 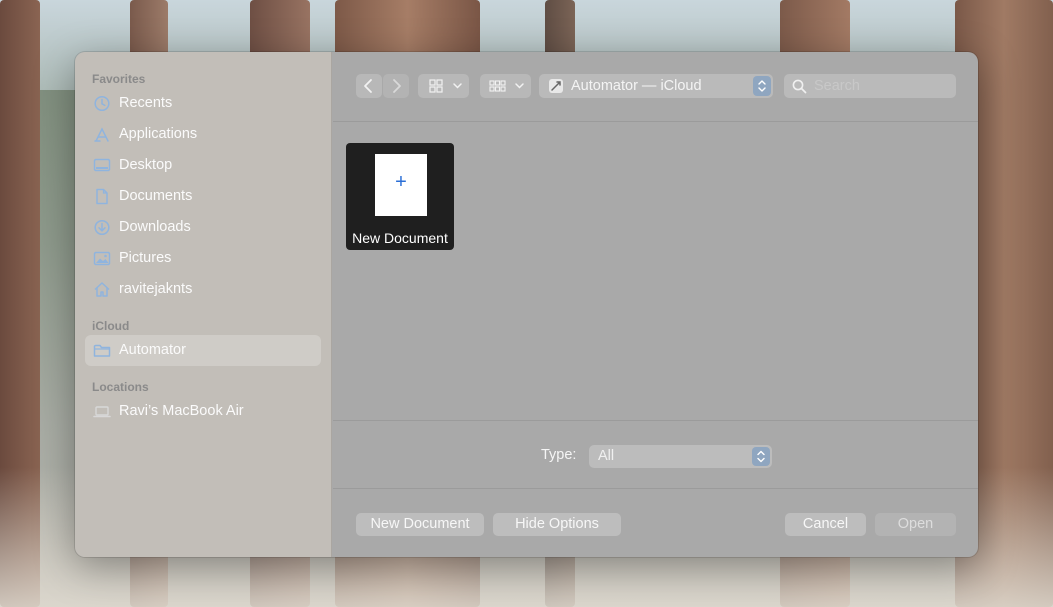 I want to click on location-stepper, so click(x=762, y=86).